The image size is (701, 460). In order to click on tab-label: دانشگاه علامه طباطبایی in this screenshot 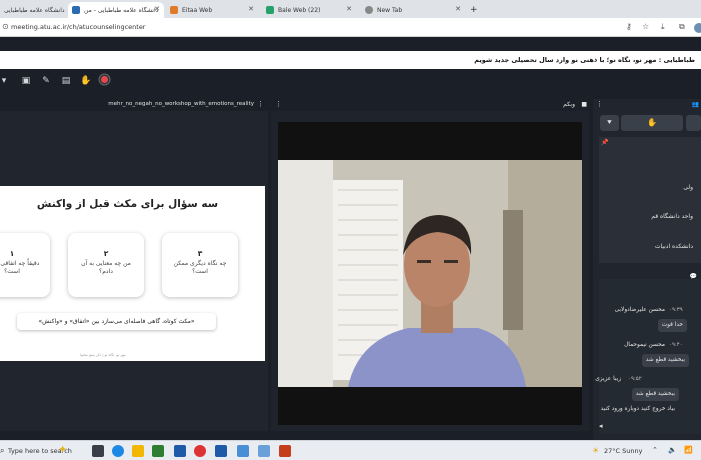, I will do `click(34, 10)`.